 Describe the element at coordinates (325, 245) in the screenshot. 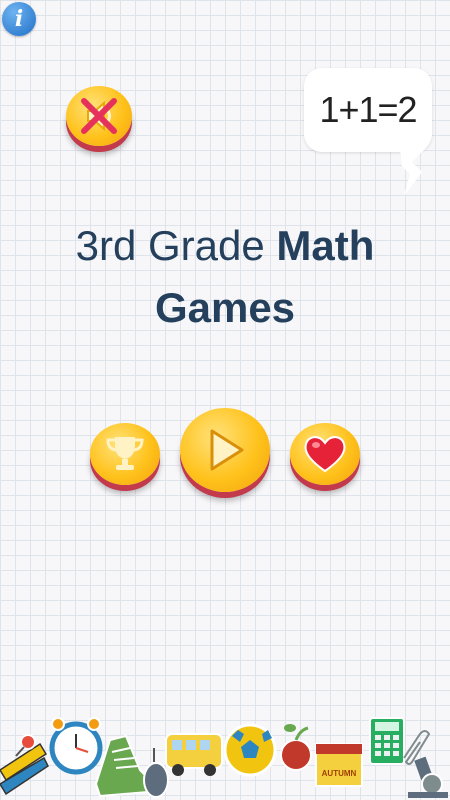

I see `title-bold: Math` at that location.